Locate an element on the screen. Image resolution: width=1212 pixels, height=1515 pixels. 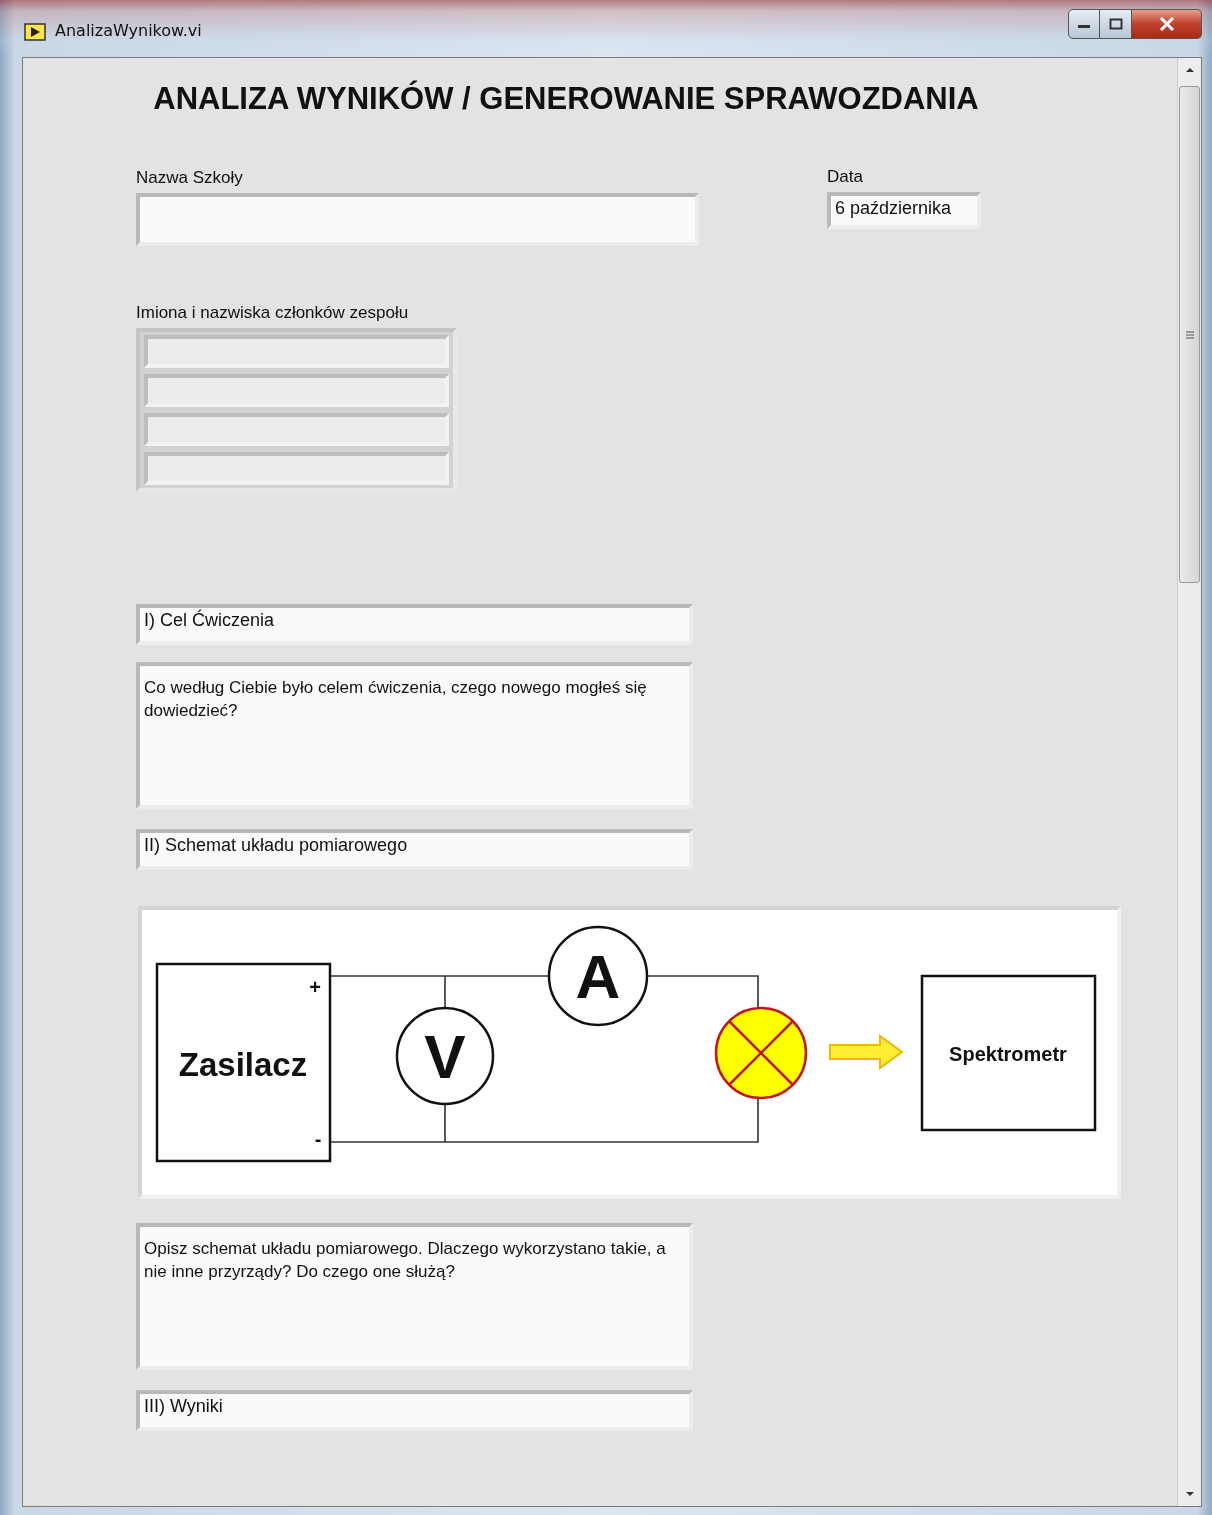
minus-sign: - is located at coordinates (318, 1139).